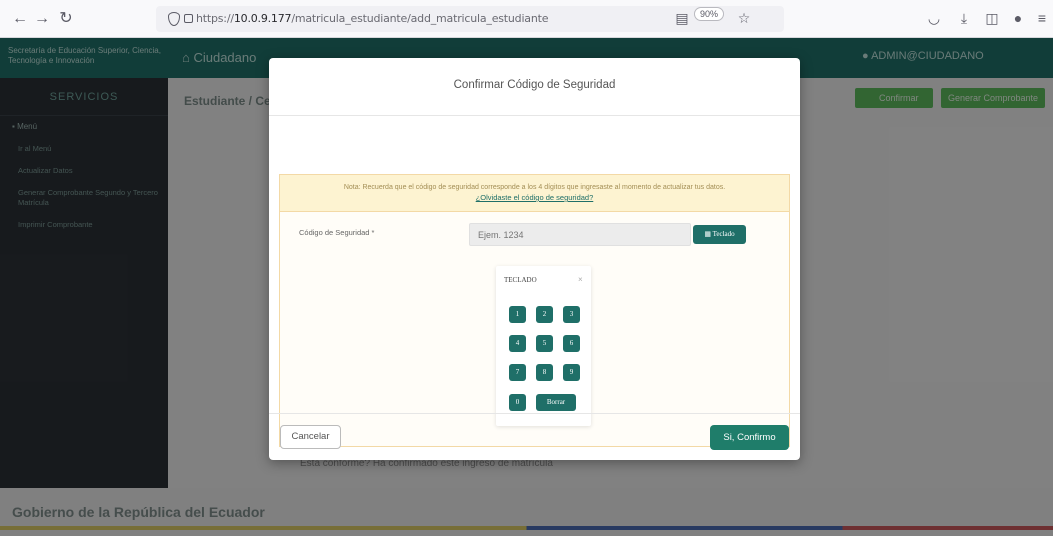 The width and height of the screenshot is (1053, 536). I want to click on key-4: 4, so click(517, 343).